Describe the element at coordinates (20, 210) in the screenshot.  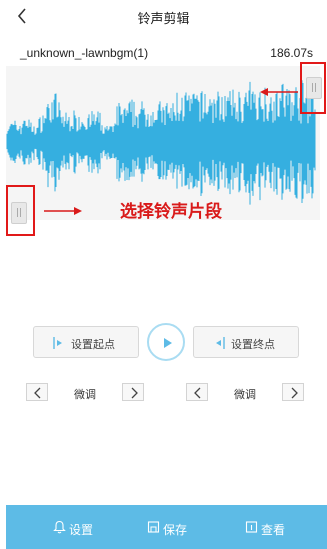
I see `start-handle-highlight` at that location.